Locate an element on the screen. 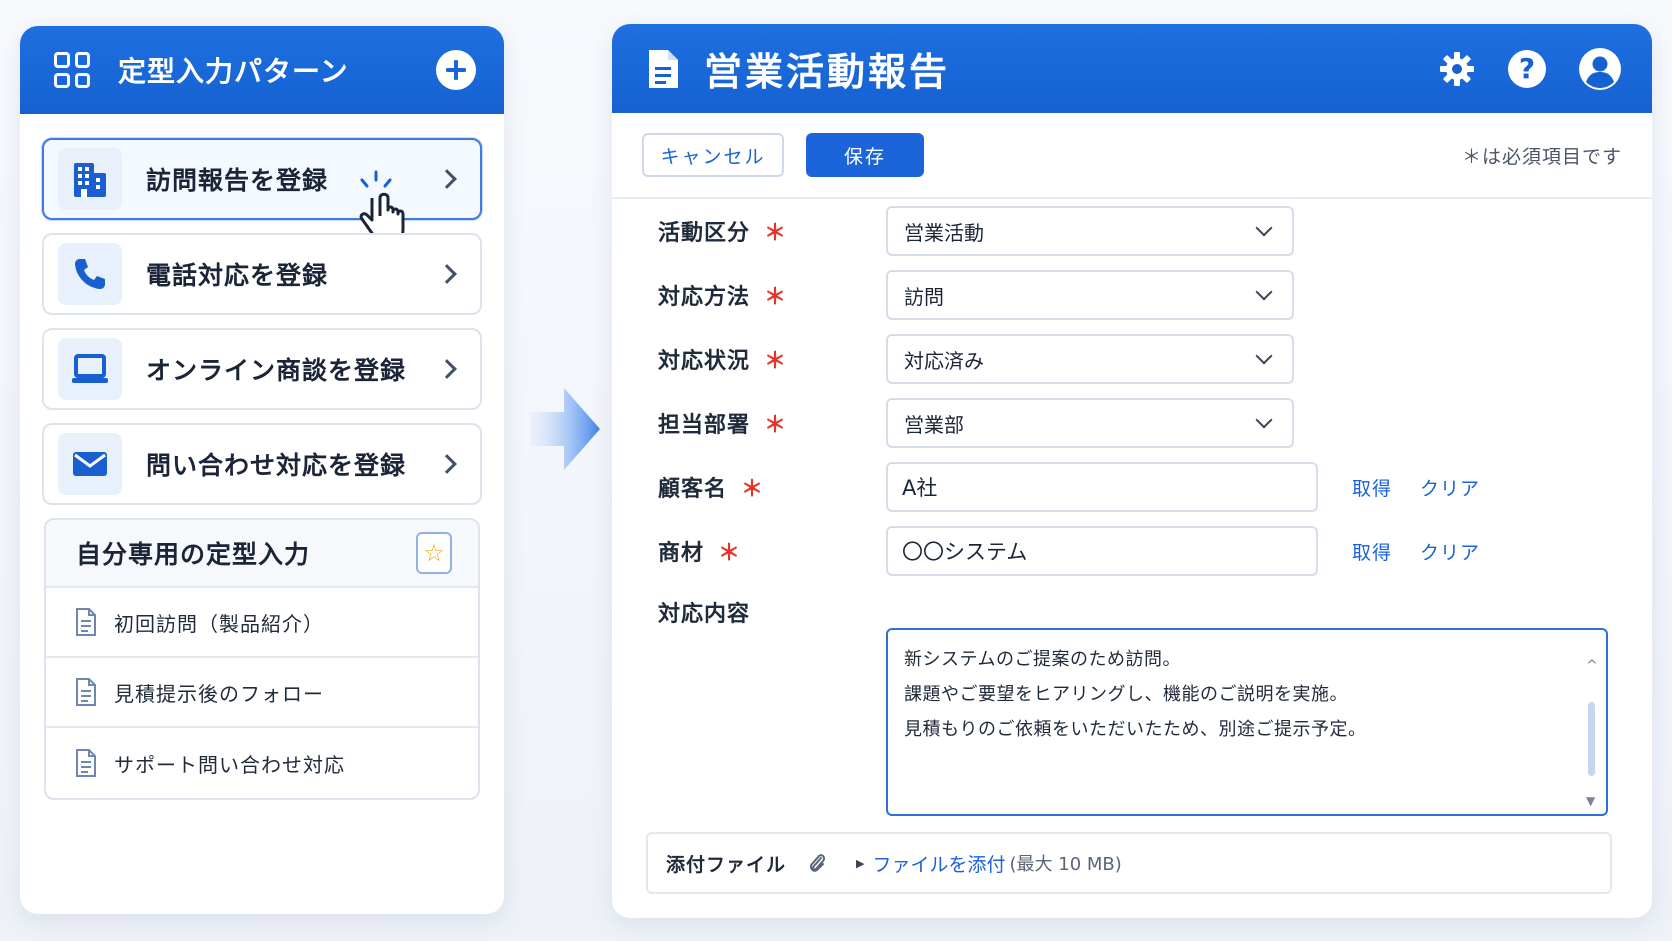 The height and width of the screenshot is (941, 1672). clear-customer-link: クリア is located at coordinates (1450, 487).